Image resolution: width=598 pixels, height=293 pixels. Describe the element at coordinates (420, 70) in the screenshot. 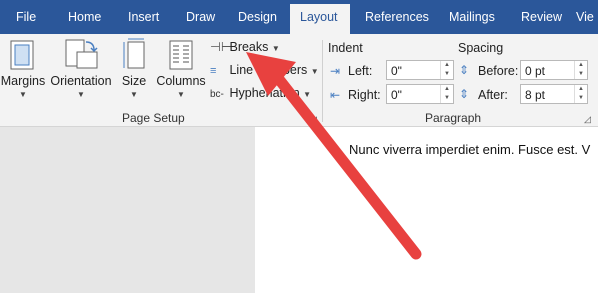

I see `indent-left-field: 0" ▲ ▼` at that location.